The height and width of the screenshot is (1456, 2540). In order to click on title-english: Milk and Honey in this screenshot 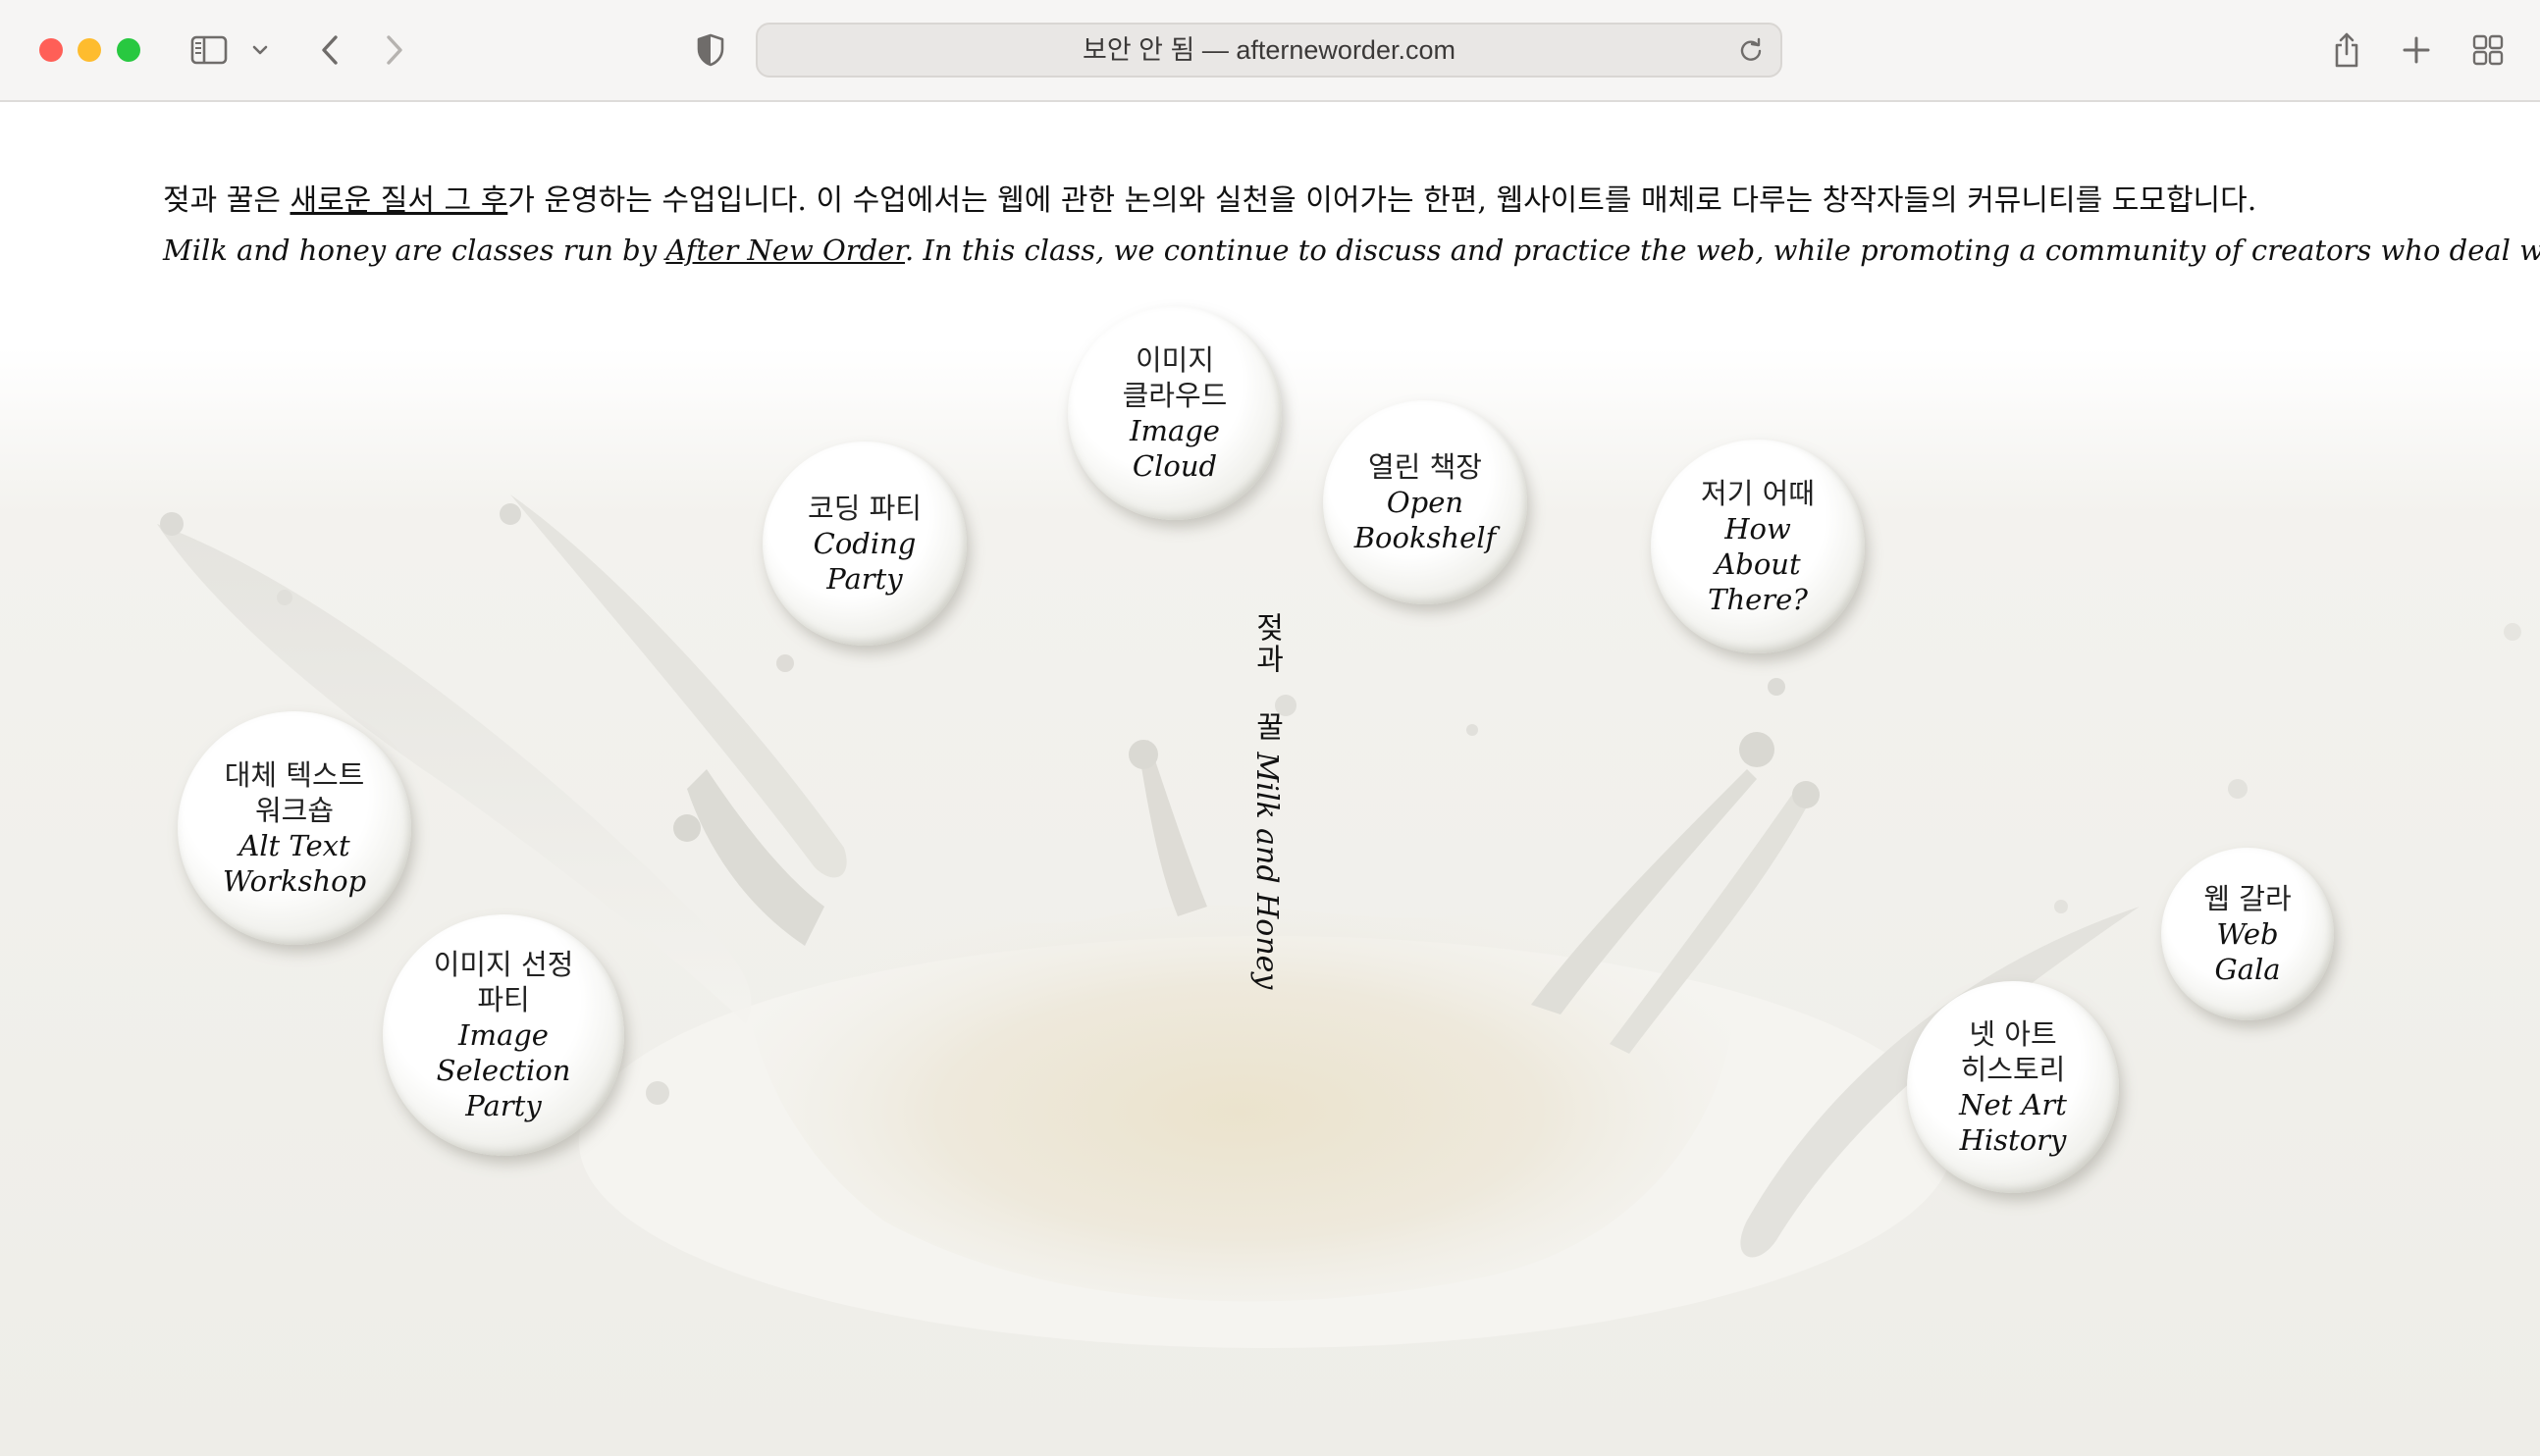, I will do `click(1266, 871)`.